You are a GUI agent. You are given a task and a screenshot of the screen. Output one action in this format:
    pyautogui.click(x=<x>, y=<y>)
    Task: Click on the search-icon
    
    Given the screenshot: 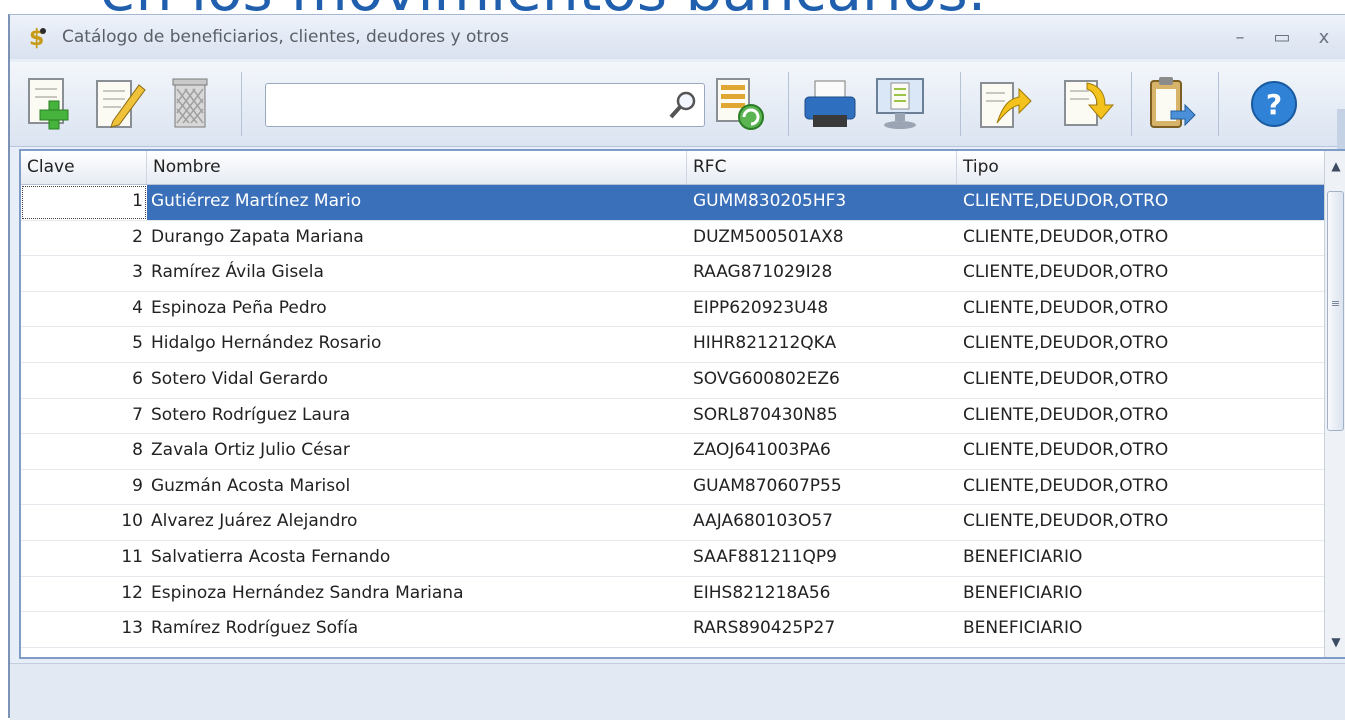 What is the action you would take?
    pyautogui.click(x=683, y=107)
    